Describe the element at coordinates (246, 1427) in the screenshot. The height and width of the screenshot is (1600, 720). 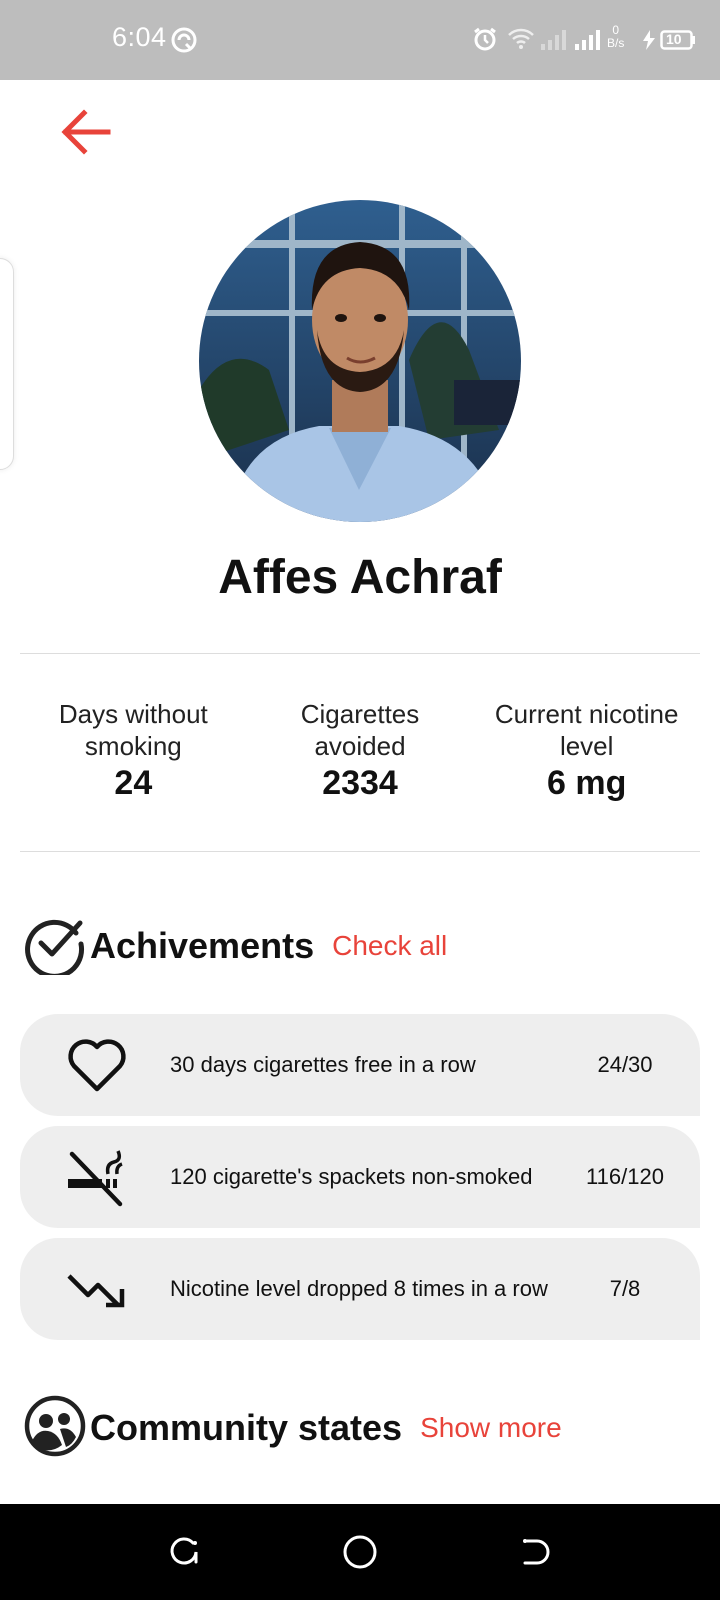
I see `community-title: Community states` at that location.